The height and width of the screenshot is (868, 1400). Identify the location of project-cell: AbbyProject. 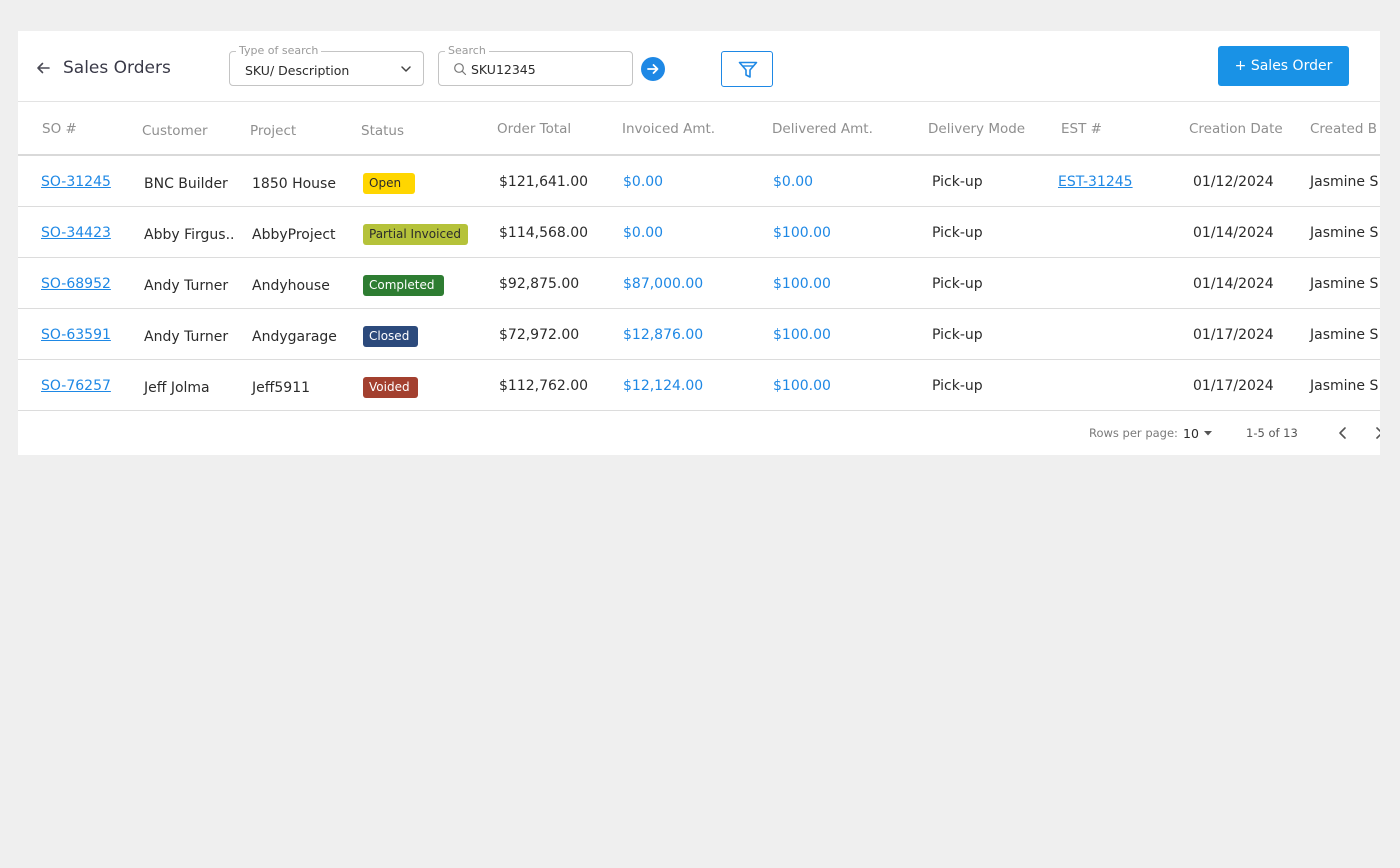
(294, 235).